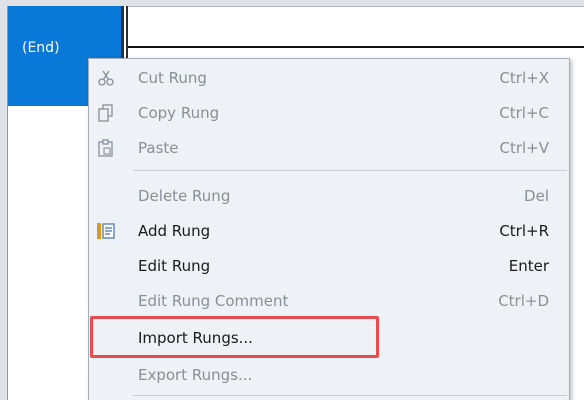  I want to click on menu-item-shortcut: Ctrl+D, so click(523, 301).